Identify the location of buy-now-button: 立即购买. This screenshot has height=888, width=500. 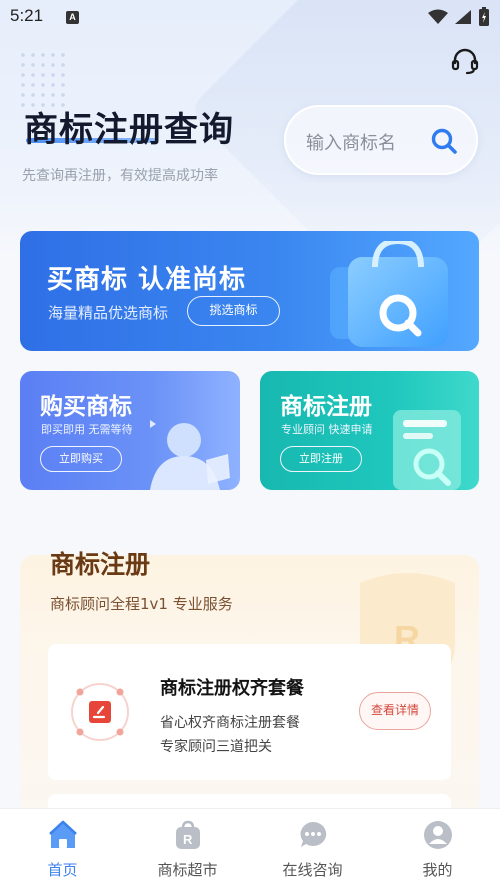
(81, 459).